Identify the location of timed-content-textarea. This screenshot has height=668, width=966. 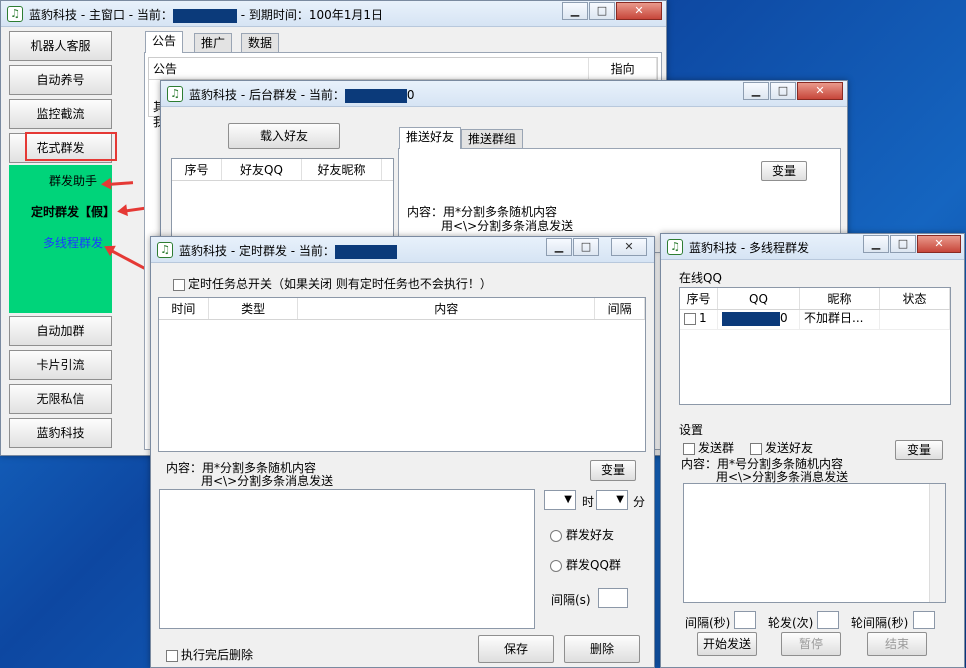
(347, 559).